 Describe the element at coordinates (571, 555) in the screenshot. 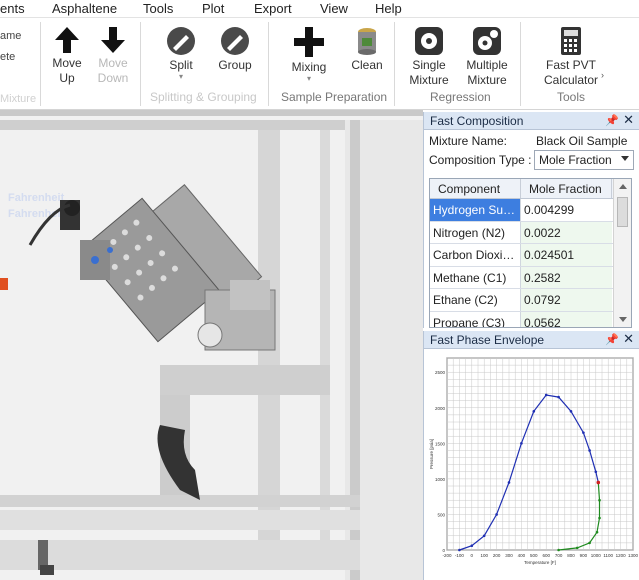

I see `x-tick-label: 800` at that location.